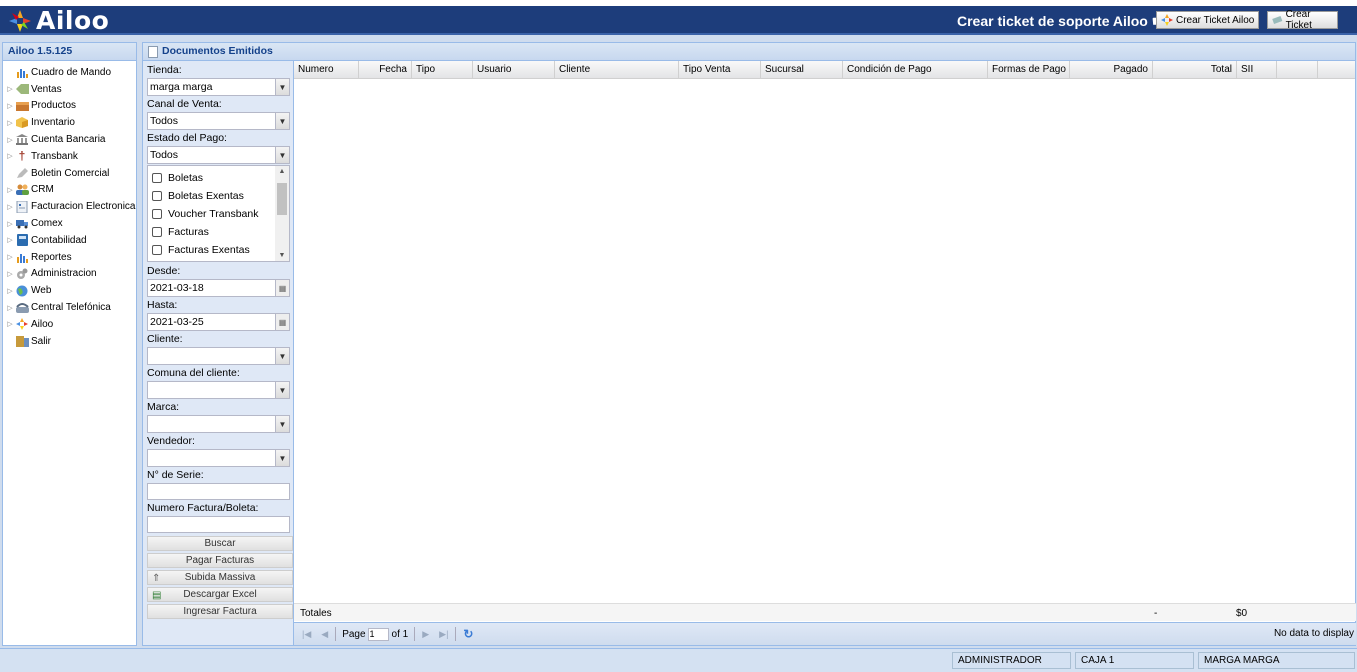 This screenshot has width=1357, height=672. Describe the element at coordinates (915, 70) in the screenshot. I see `column-header-condicion-de-pago: Condición de Pago` at that location.